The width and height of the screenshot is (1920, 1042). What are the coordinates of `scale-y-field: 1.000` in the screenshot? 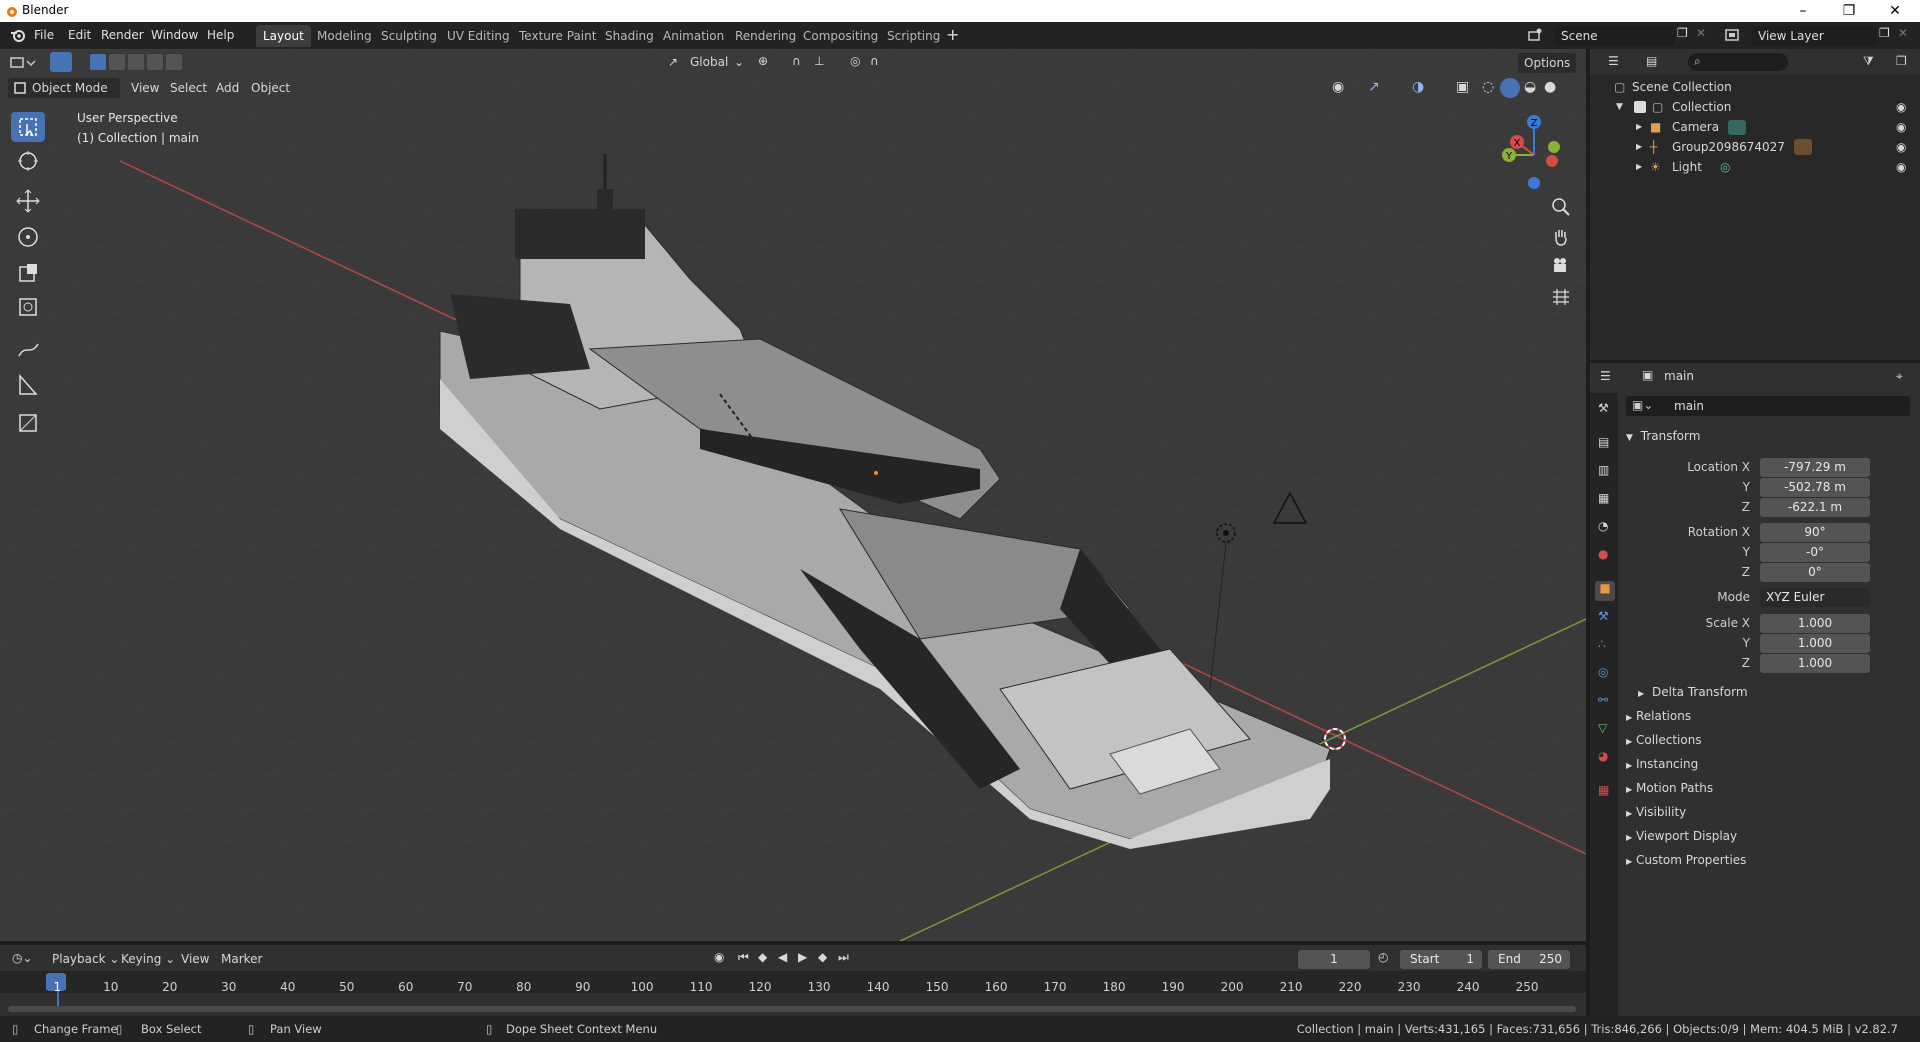 It's located at (1815, 643).